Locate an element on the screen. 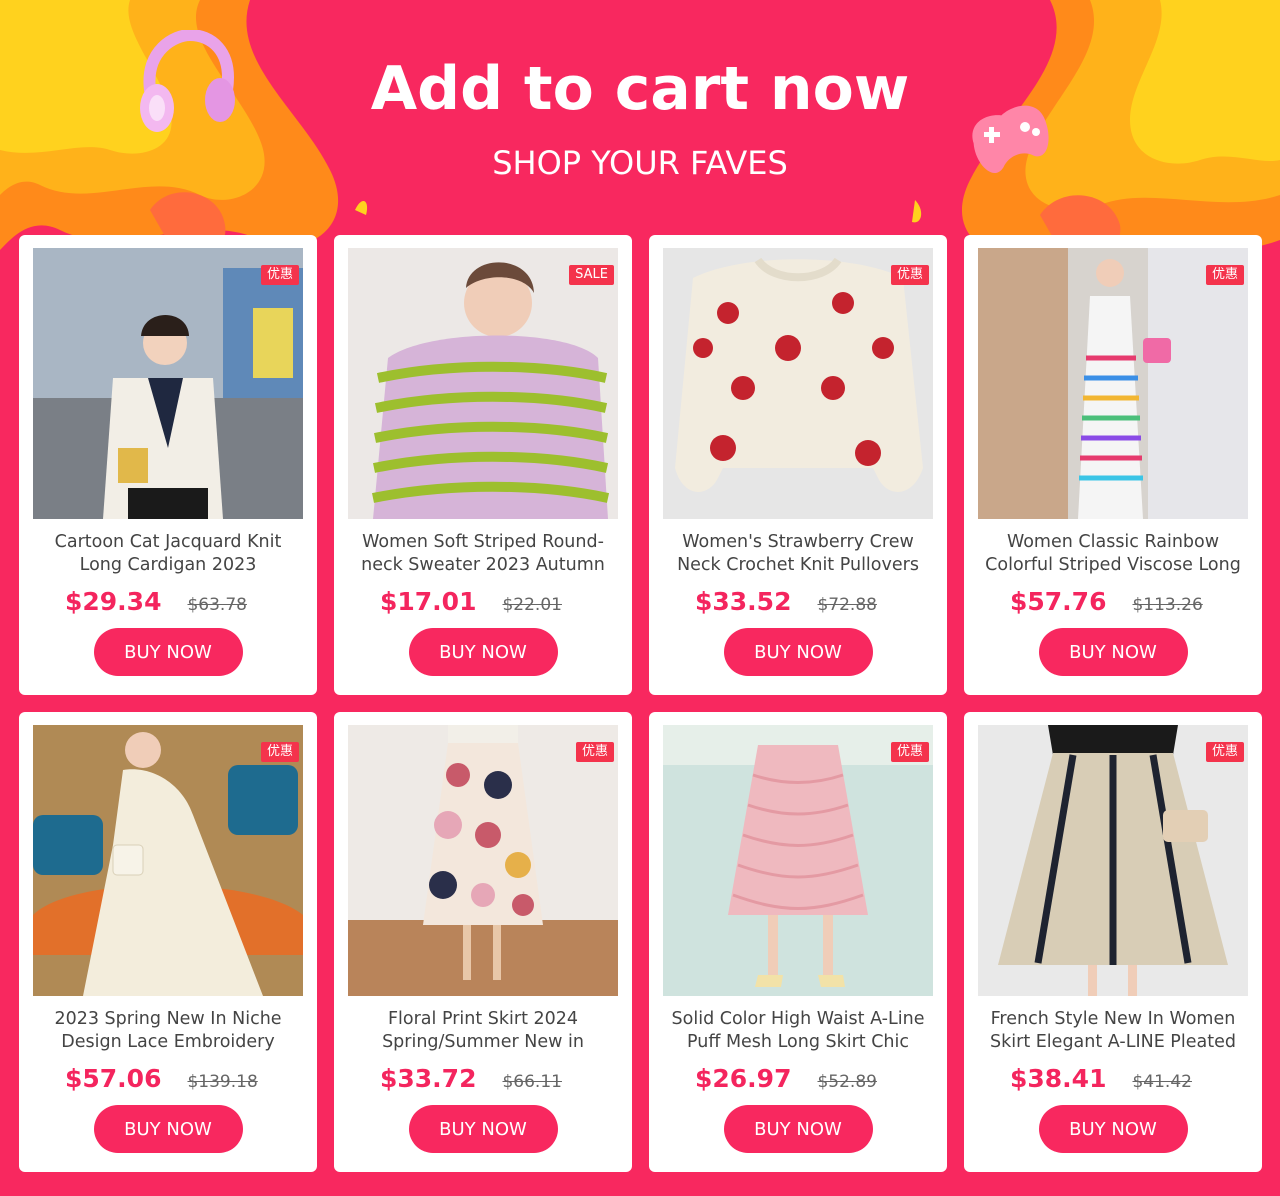 This screenshot has height=1196, width=1280. sale-price: $17.01 is located at coordinates (428, 601).